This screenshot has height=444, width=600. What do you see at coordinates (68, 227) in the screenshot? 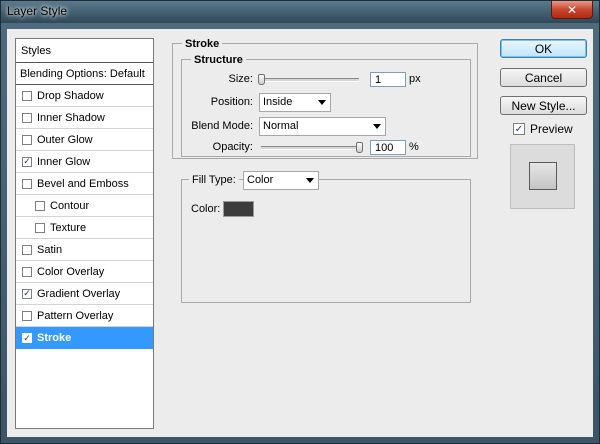
I see `style-item-label: Texture` at bounding box center [68, 227].